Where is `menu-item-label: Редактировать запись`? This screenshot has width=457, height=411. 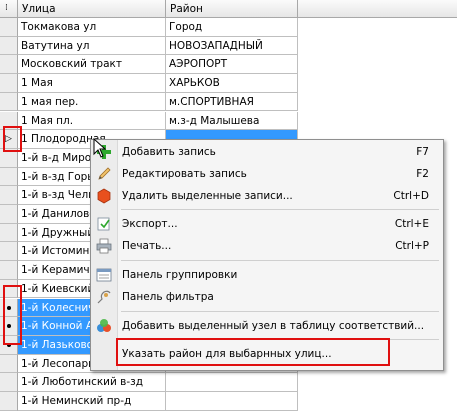 menu-item-label: Редактировать запись is located at coordinates (184, 174).